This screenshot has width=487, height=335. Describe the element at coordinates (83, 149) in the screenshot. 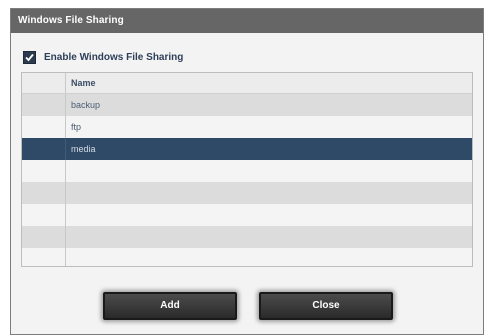

I see `share-name-cell: media` at that location.